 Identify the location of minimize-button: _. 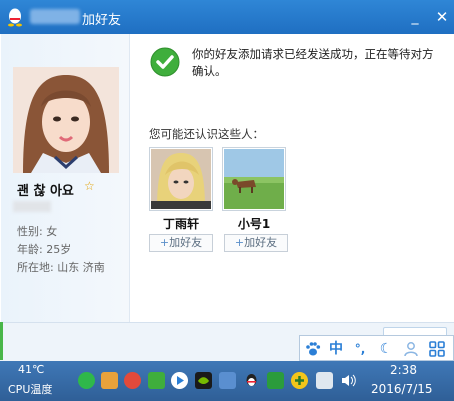
(415, 17).